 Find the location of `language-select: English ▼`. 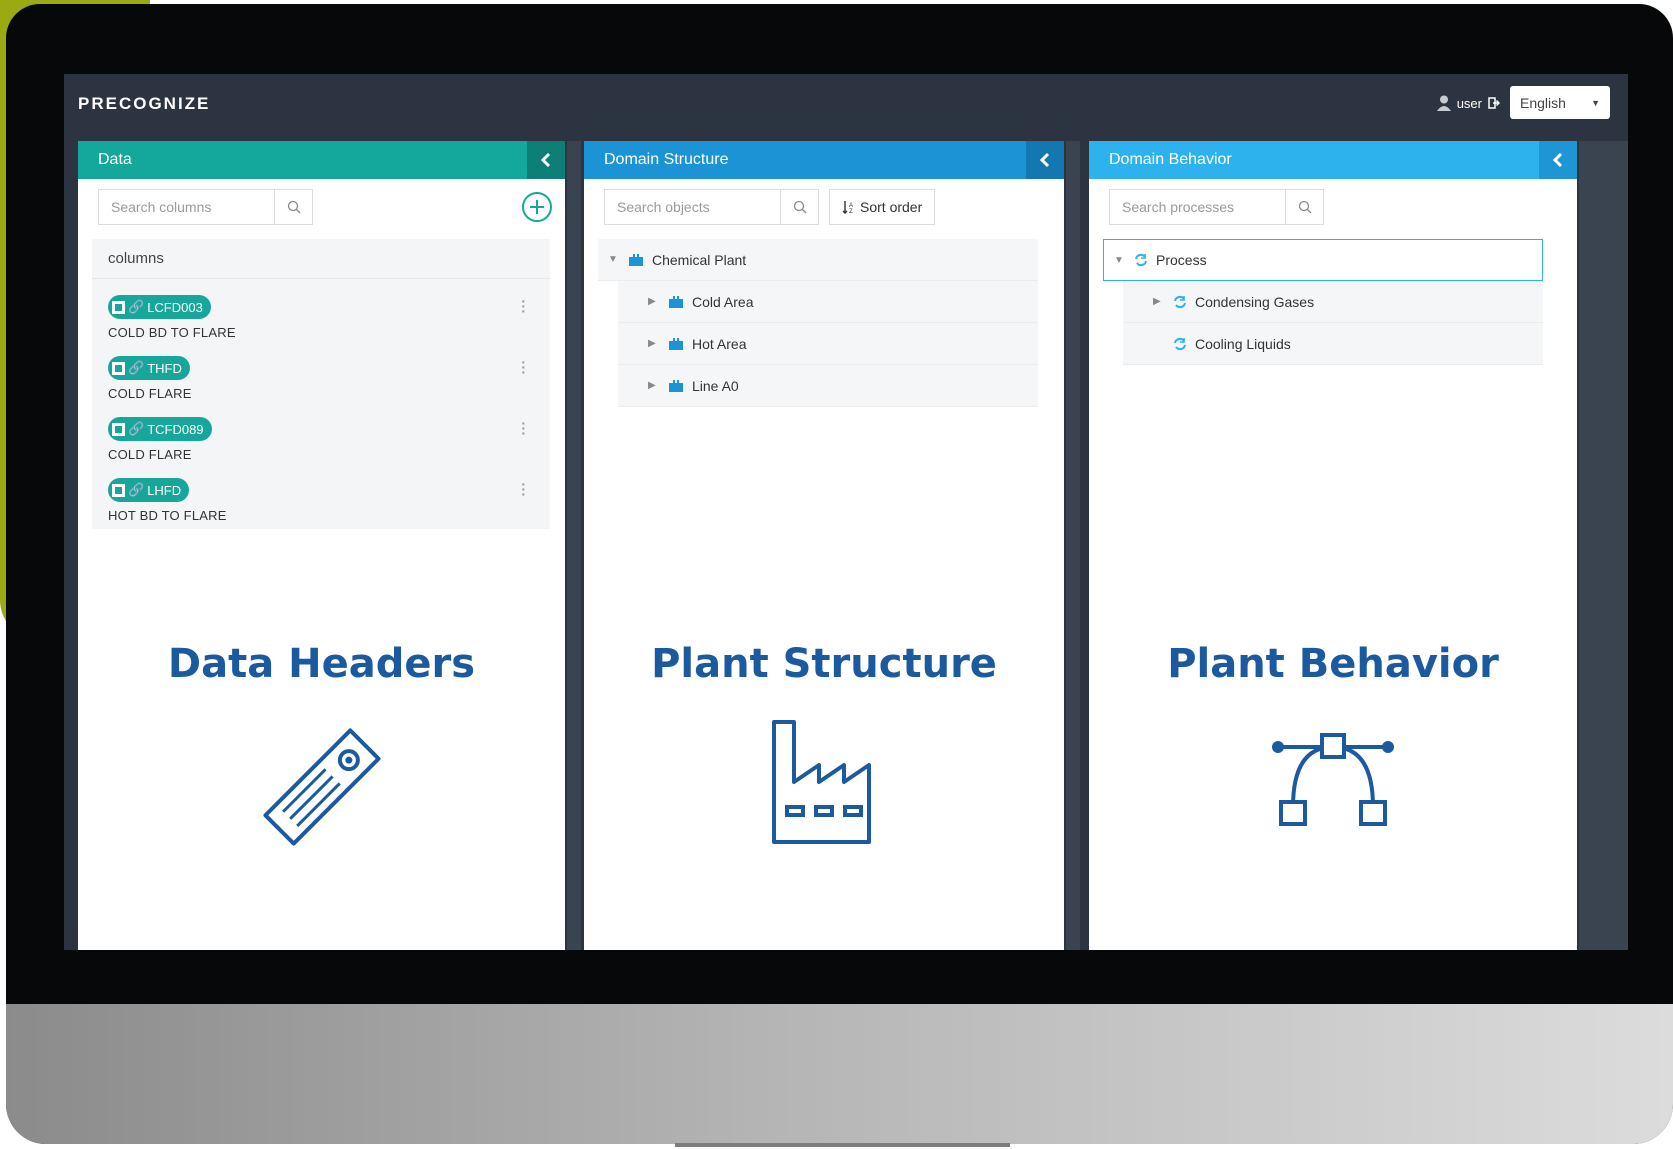

language-select: English ▼ is located at coordinates (1560, 102).